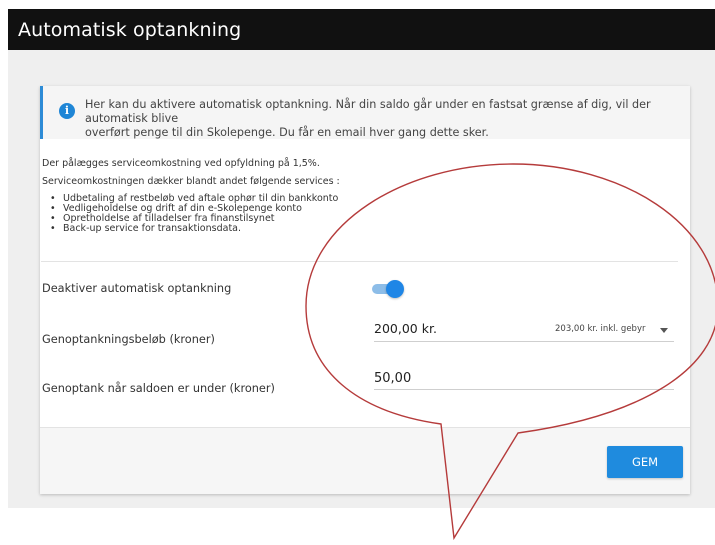 The height and width of the screenshot is (545, 715). What do you see at coordinates (395, 289) in the screenshot?
I see `toggle-knob` at bounding box center [395, 289].